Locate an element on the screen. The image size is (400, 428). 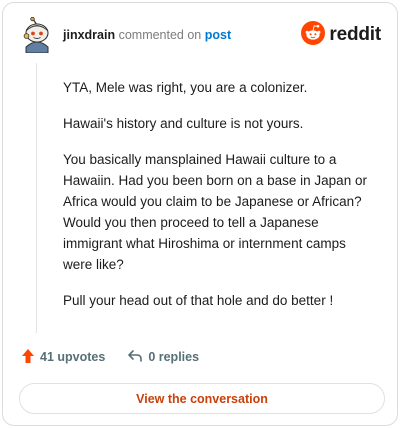
comment-header: jinxdrain commented on post reddit is located at coordinates (201, 35).